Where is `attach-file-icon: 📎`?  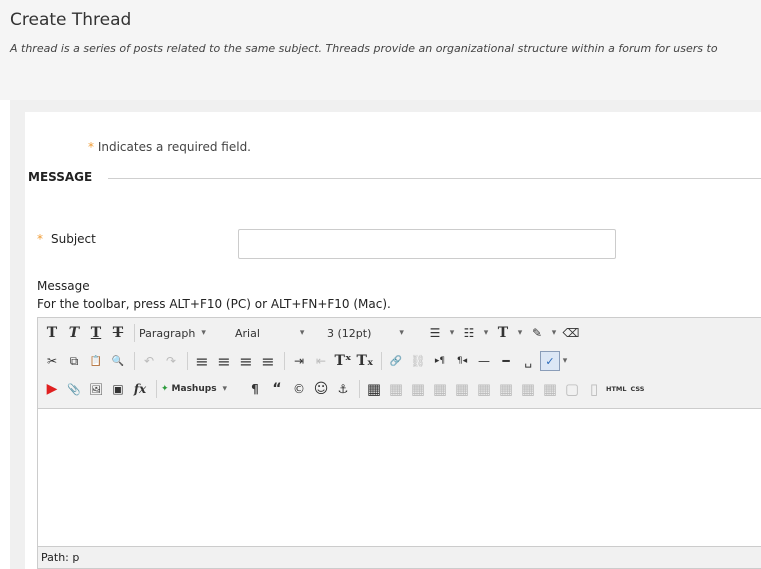
attach-file-icon: 📎 is located at coordinates (74, 389).